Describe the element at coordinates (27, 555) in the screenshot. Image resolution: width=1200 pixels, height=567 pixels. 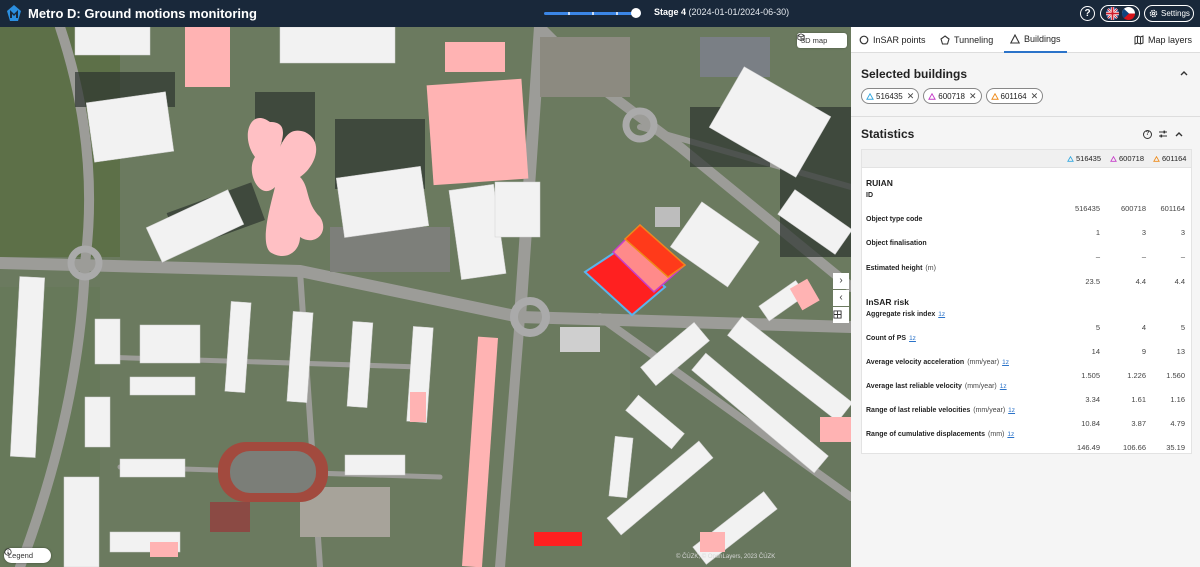
I see `legend-button: Legend` at that location.